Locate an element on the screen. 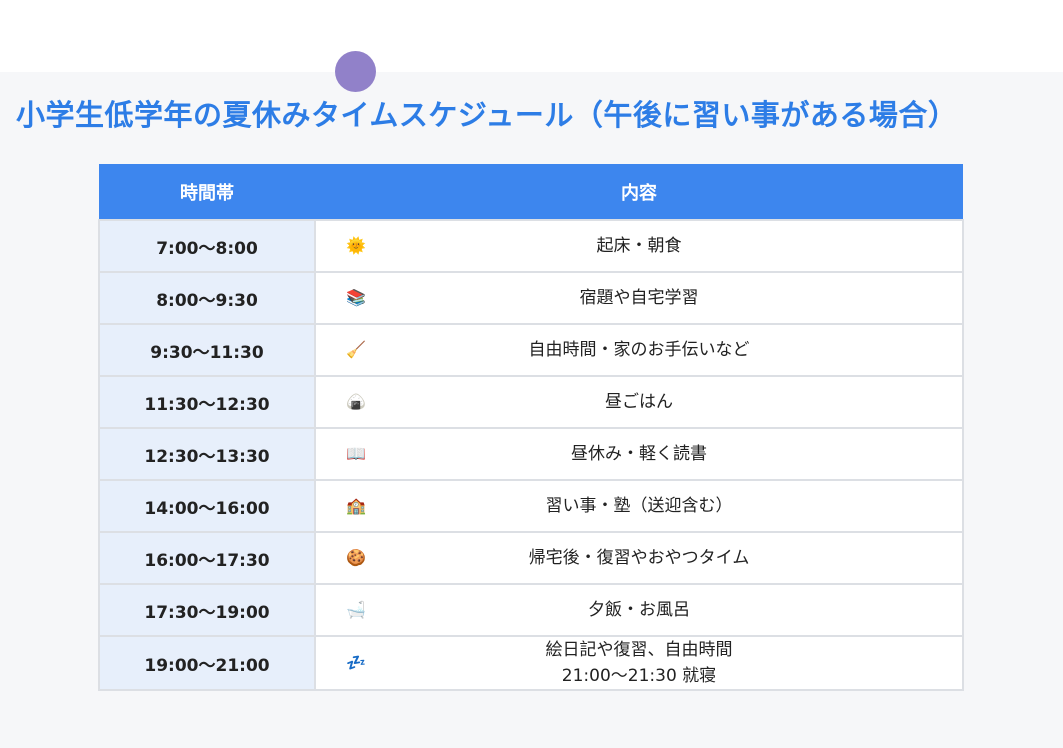 Image resolution: width=1063 pixels, height=748 pixels. header-content: 内容 is located at coordinates (639, 192).